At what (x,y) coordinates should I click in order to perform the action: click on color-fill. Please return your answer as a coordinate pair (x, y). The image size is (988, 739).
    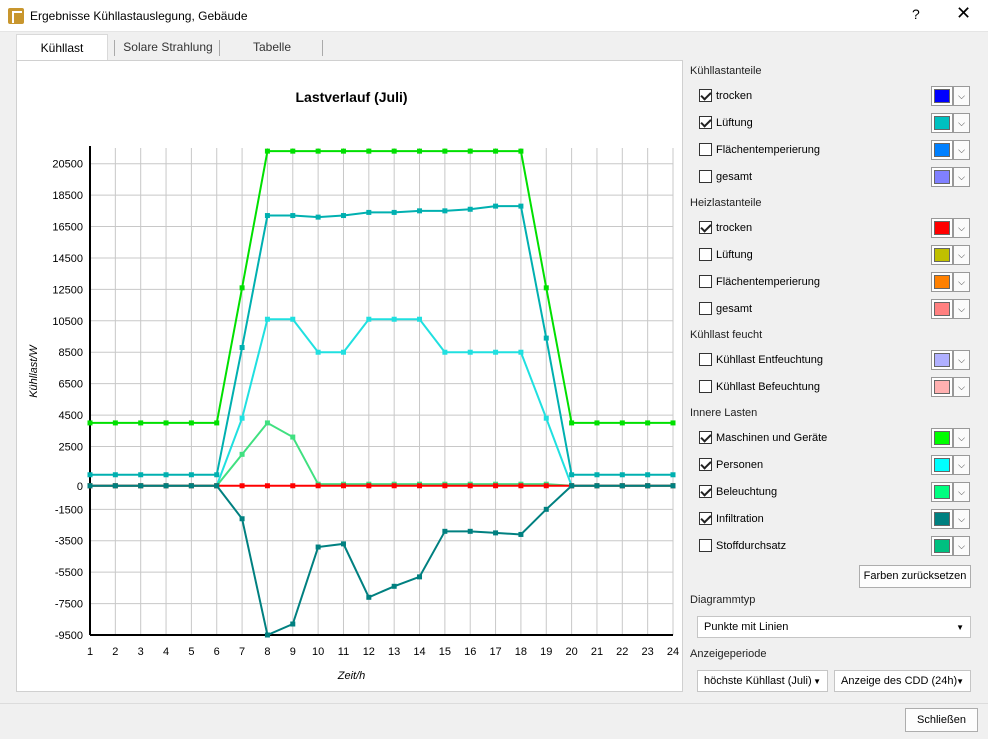
    Looking at the image, I should click on (942, 255).